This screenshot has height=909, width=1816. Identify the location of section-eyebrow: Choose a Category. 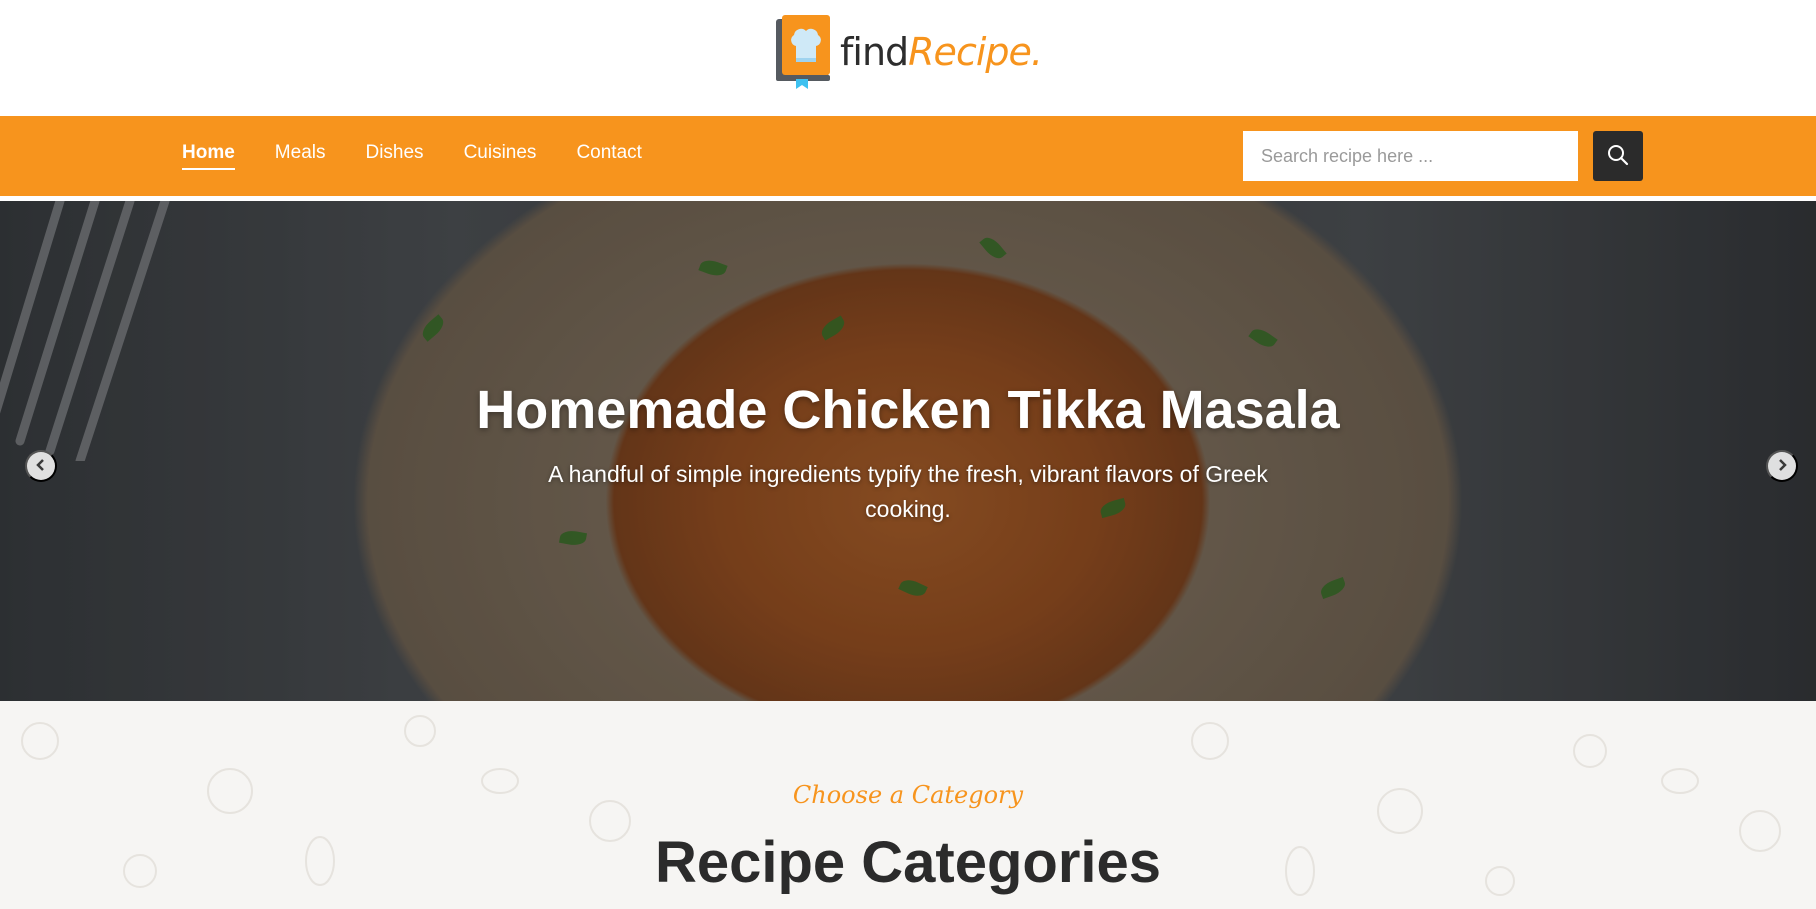
(908, 795).